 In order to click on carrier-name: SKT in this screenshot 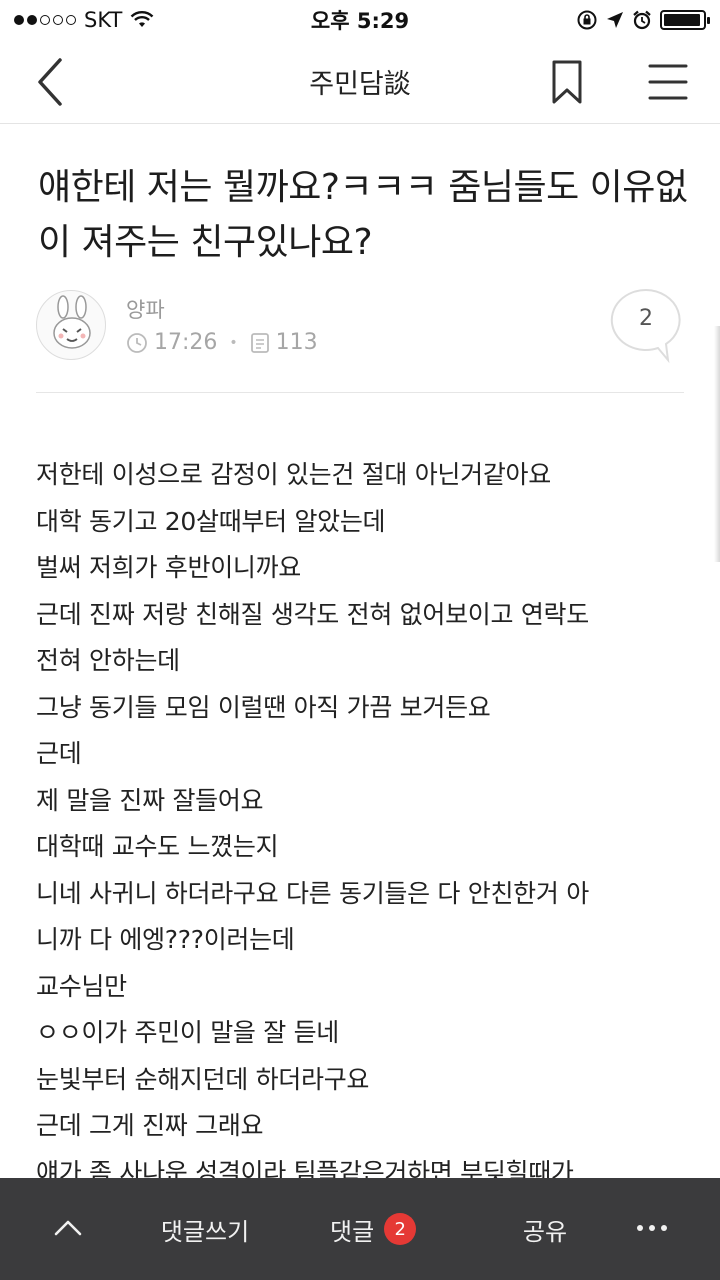, I will do `click(103, 20)`.